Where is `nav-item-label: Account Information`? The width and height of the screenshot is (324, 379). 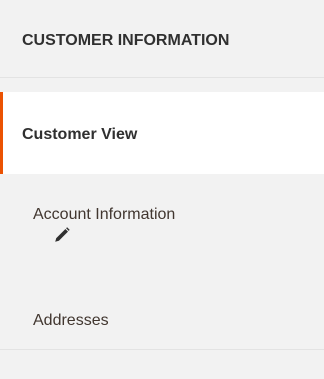
nav-item-label: Account Information is located at coordinates (104, 214).